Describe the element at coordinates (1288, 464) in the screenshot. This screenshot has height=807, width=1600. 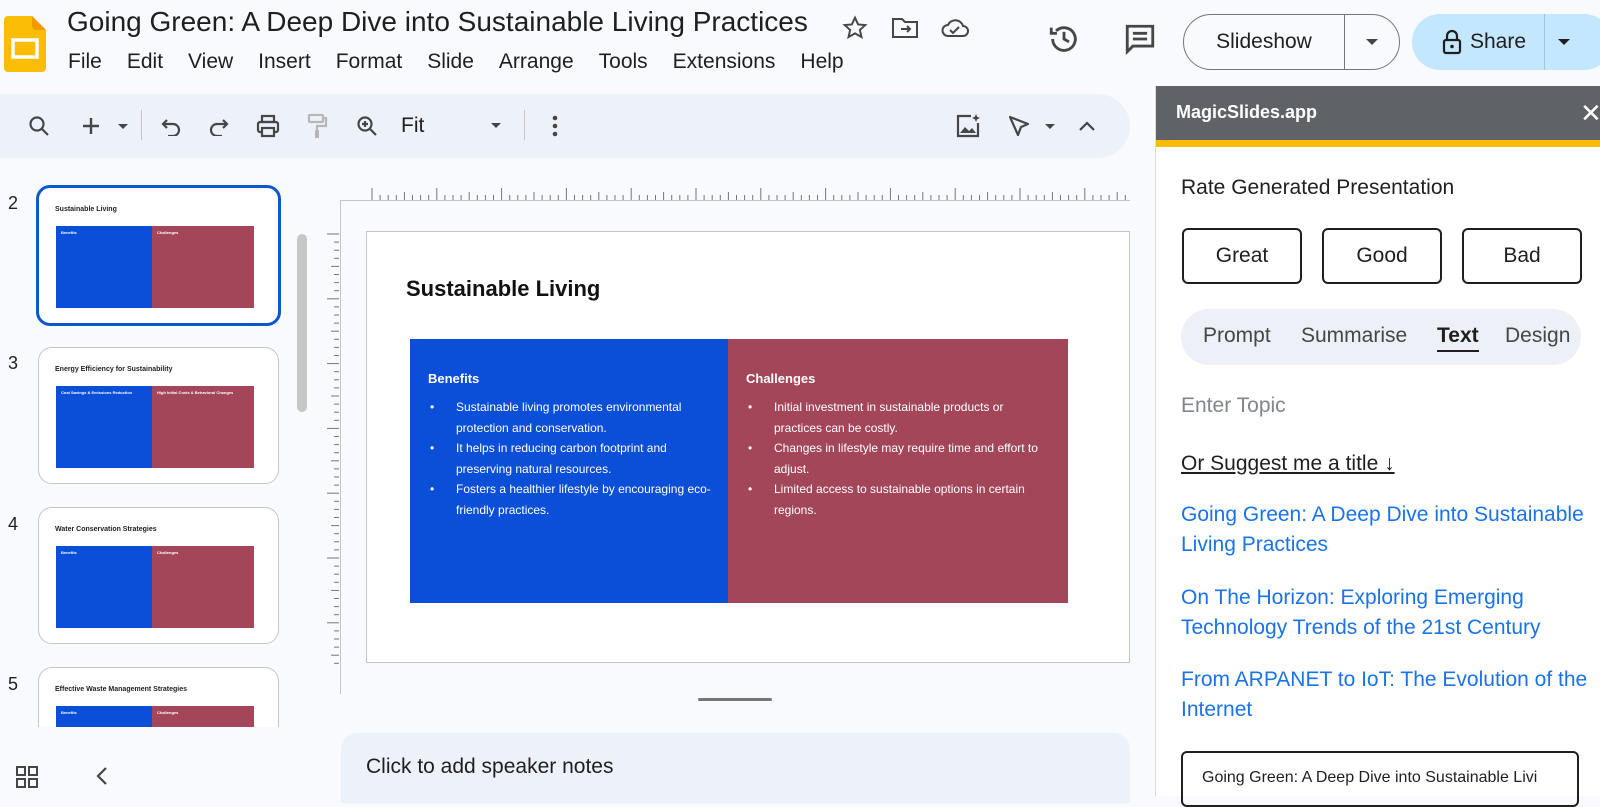
I see `suggest-title-link: Or Suggest me a title ↓` at that location.